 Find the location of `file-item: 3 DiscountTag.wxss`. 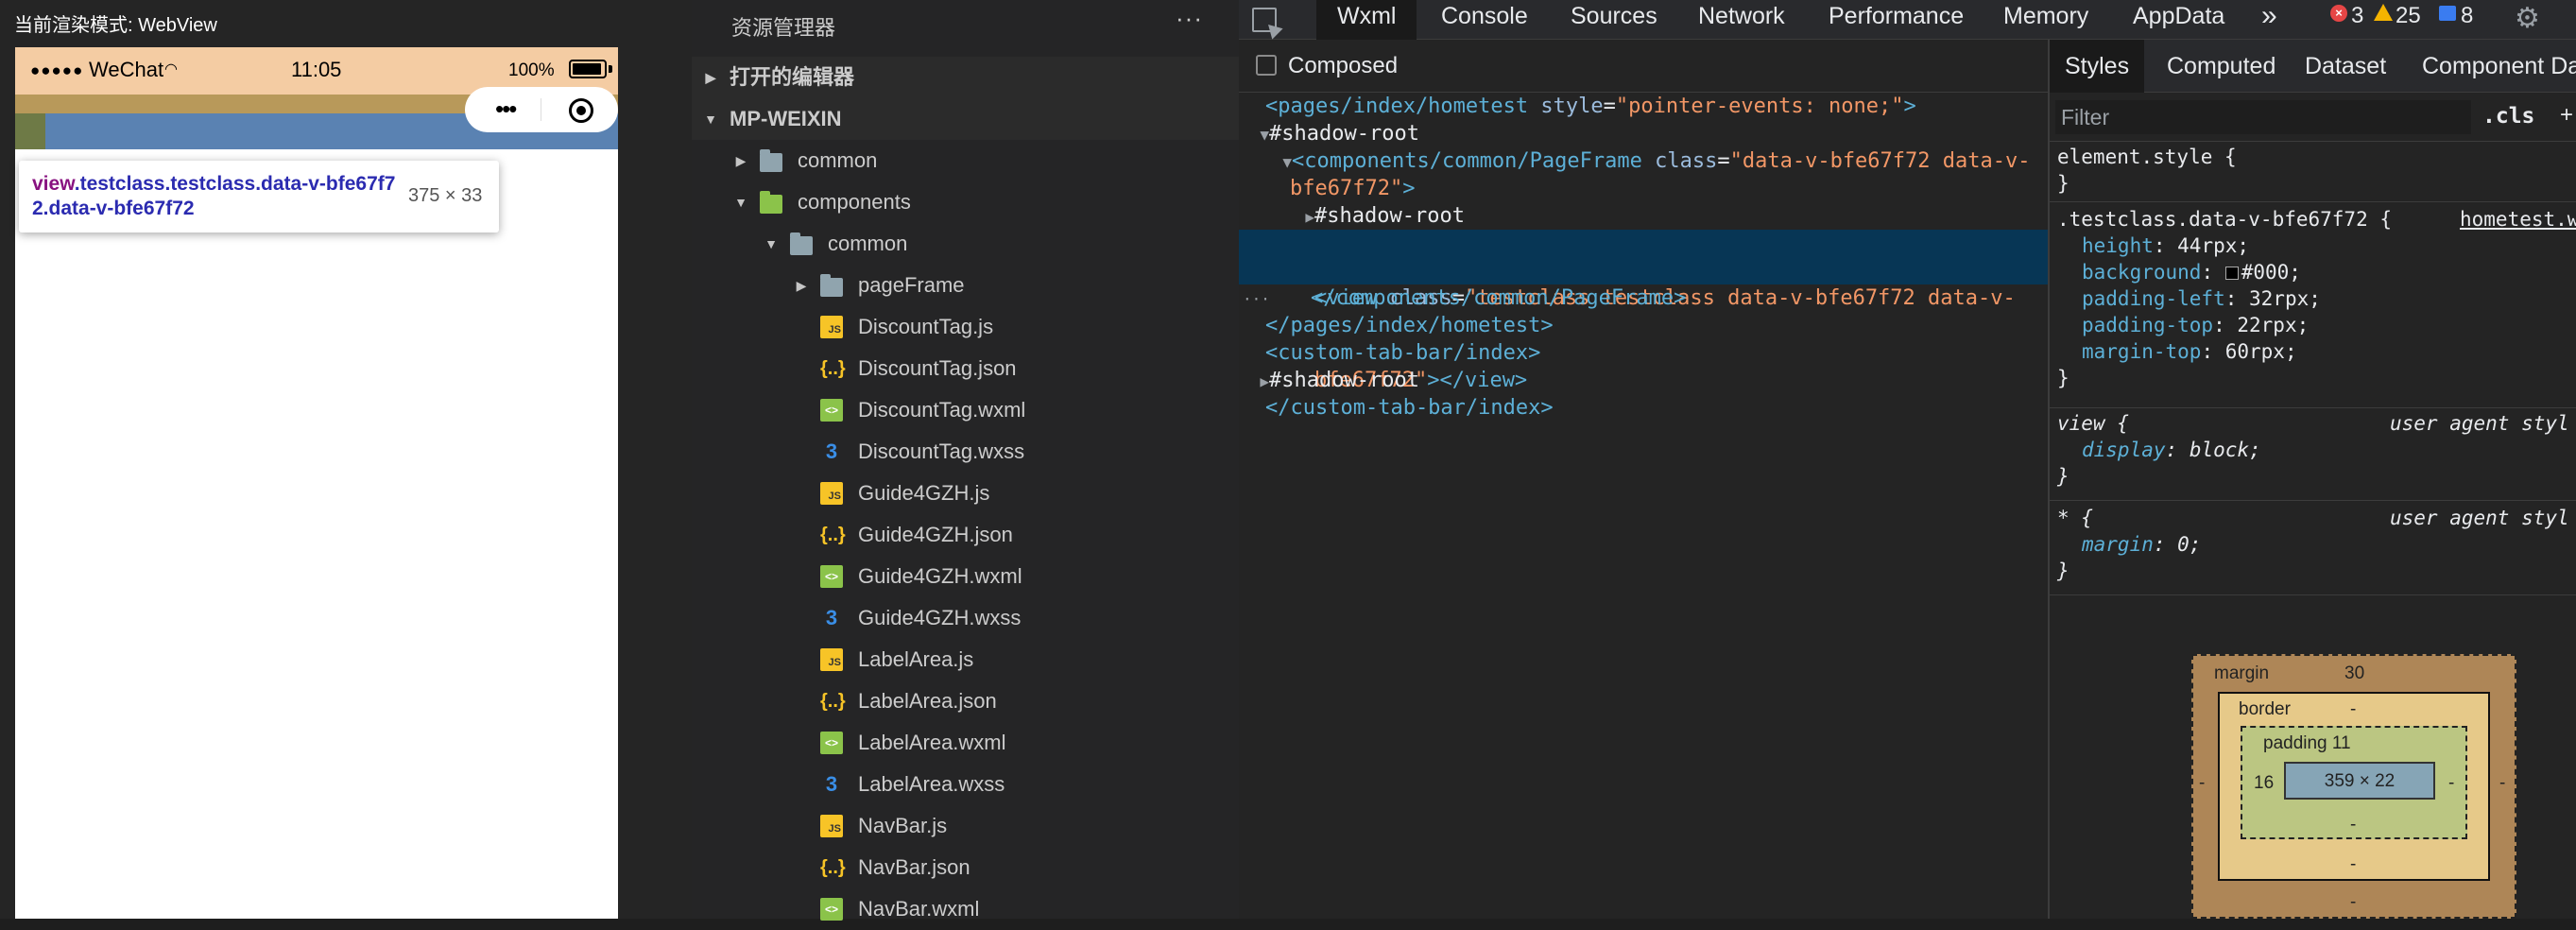

file-item: 3 DiscountTag.wxss is located at coordinates (965, 452).